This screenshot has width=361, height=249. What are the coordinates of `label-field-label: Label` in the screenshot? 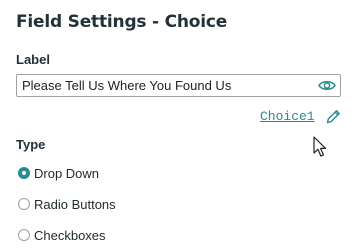 It's located at (33, 59).